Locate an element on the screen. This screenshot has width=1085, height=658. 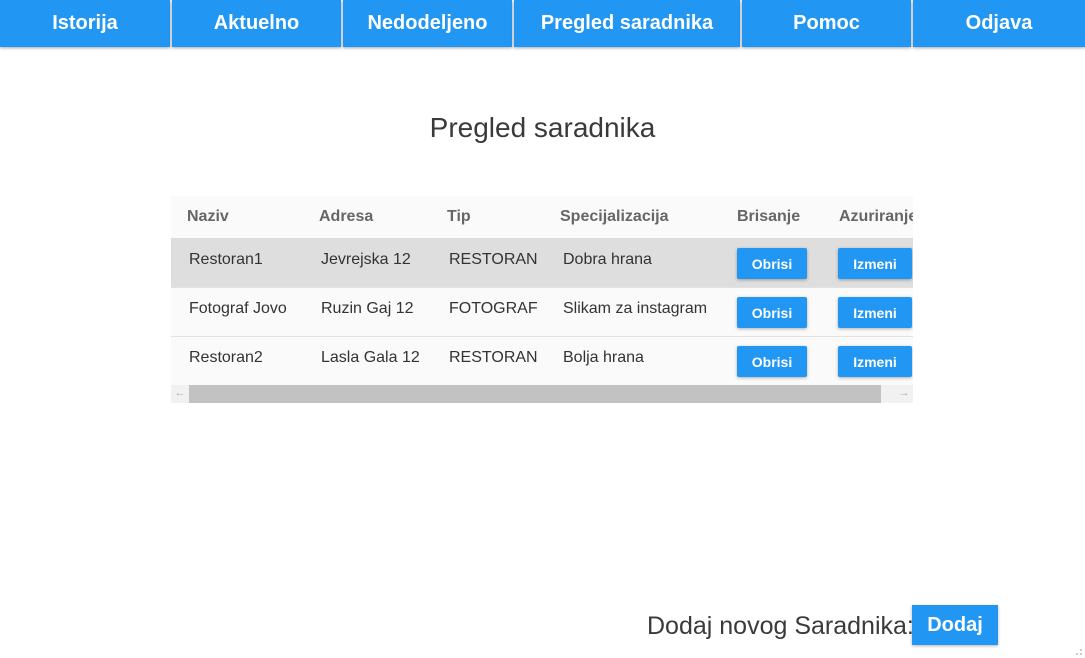
add-button: Dodaj is located at coordinates (955, 625).